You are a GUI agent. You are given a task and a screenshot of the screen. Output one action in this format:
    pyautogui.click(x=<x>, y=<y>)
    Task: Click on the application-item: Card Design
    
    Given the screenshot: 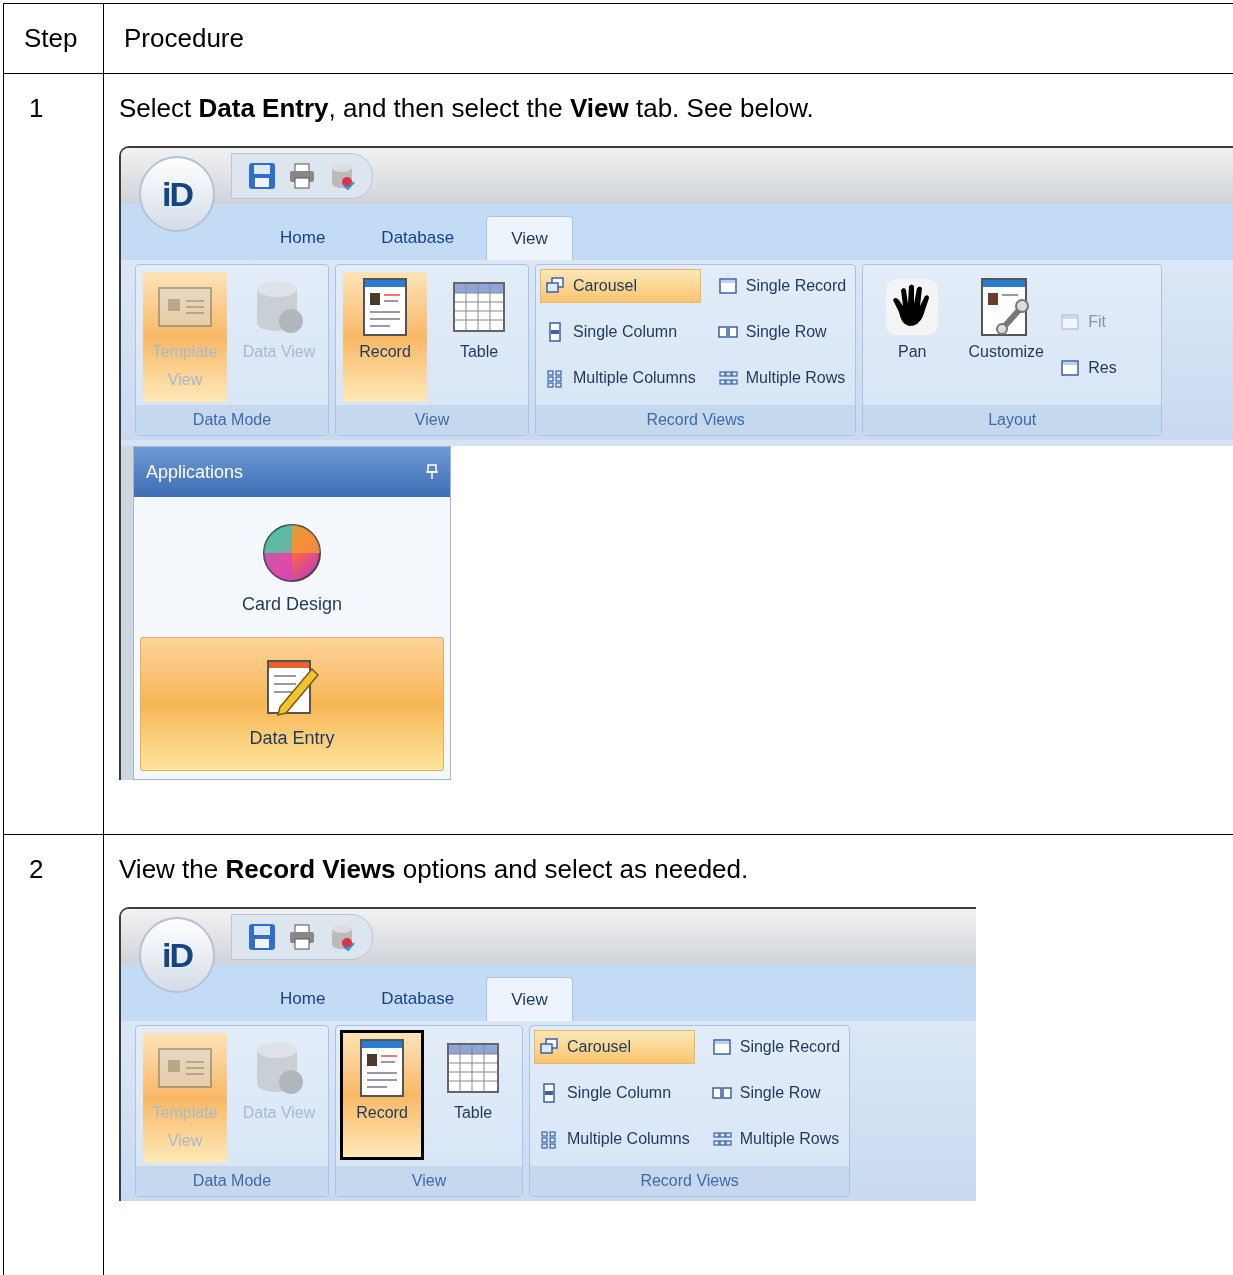 What is the action you would take?
    pyautogui.click(x=292, y=570)
    